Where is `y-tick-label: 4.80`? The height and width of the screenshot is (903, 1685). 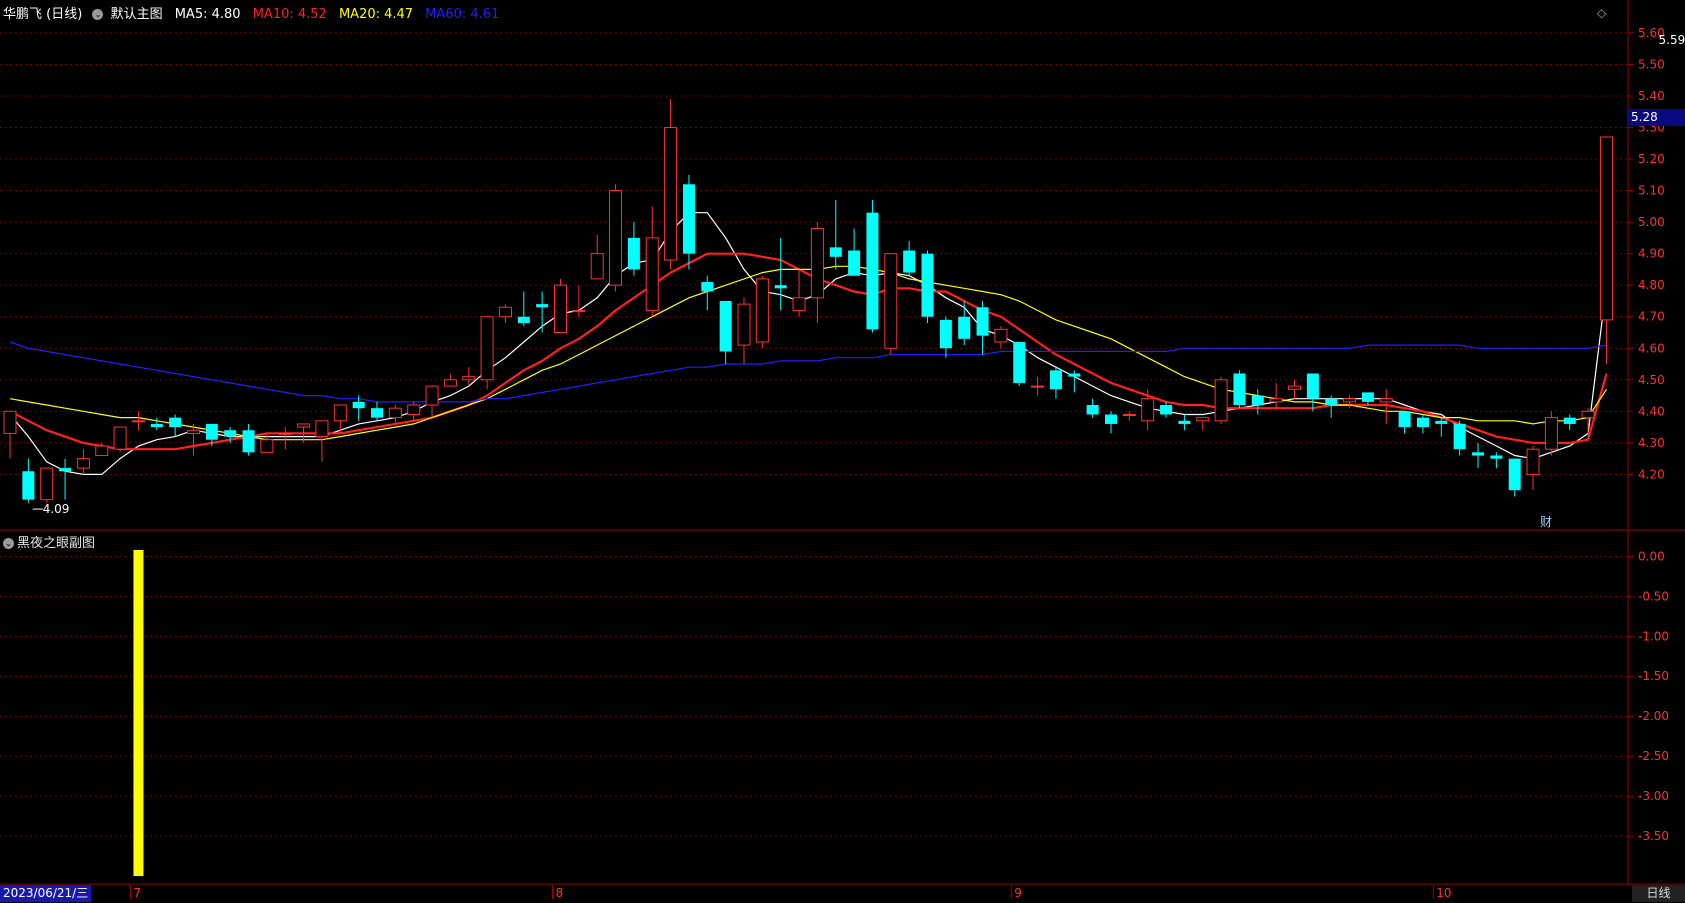
y-tick-label: 4.80 is located at coordinates (1651, 285).